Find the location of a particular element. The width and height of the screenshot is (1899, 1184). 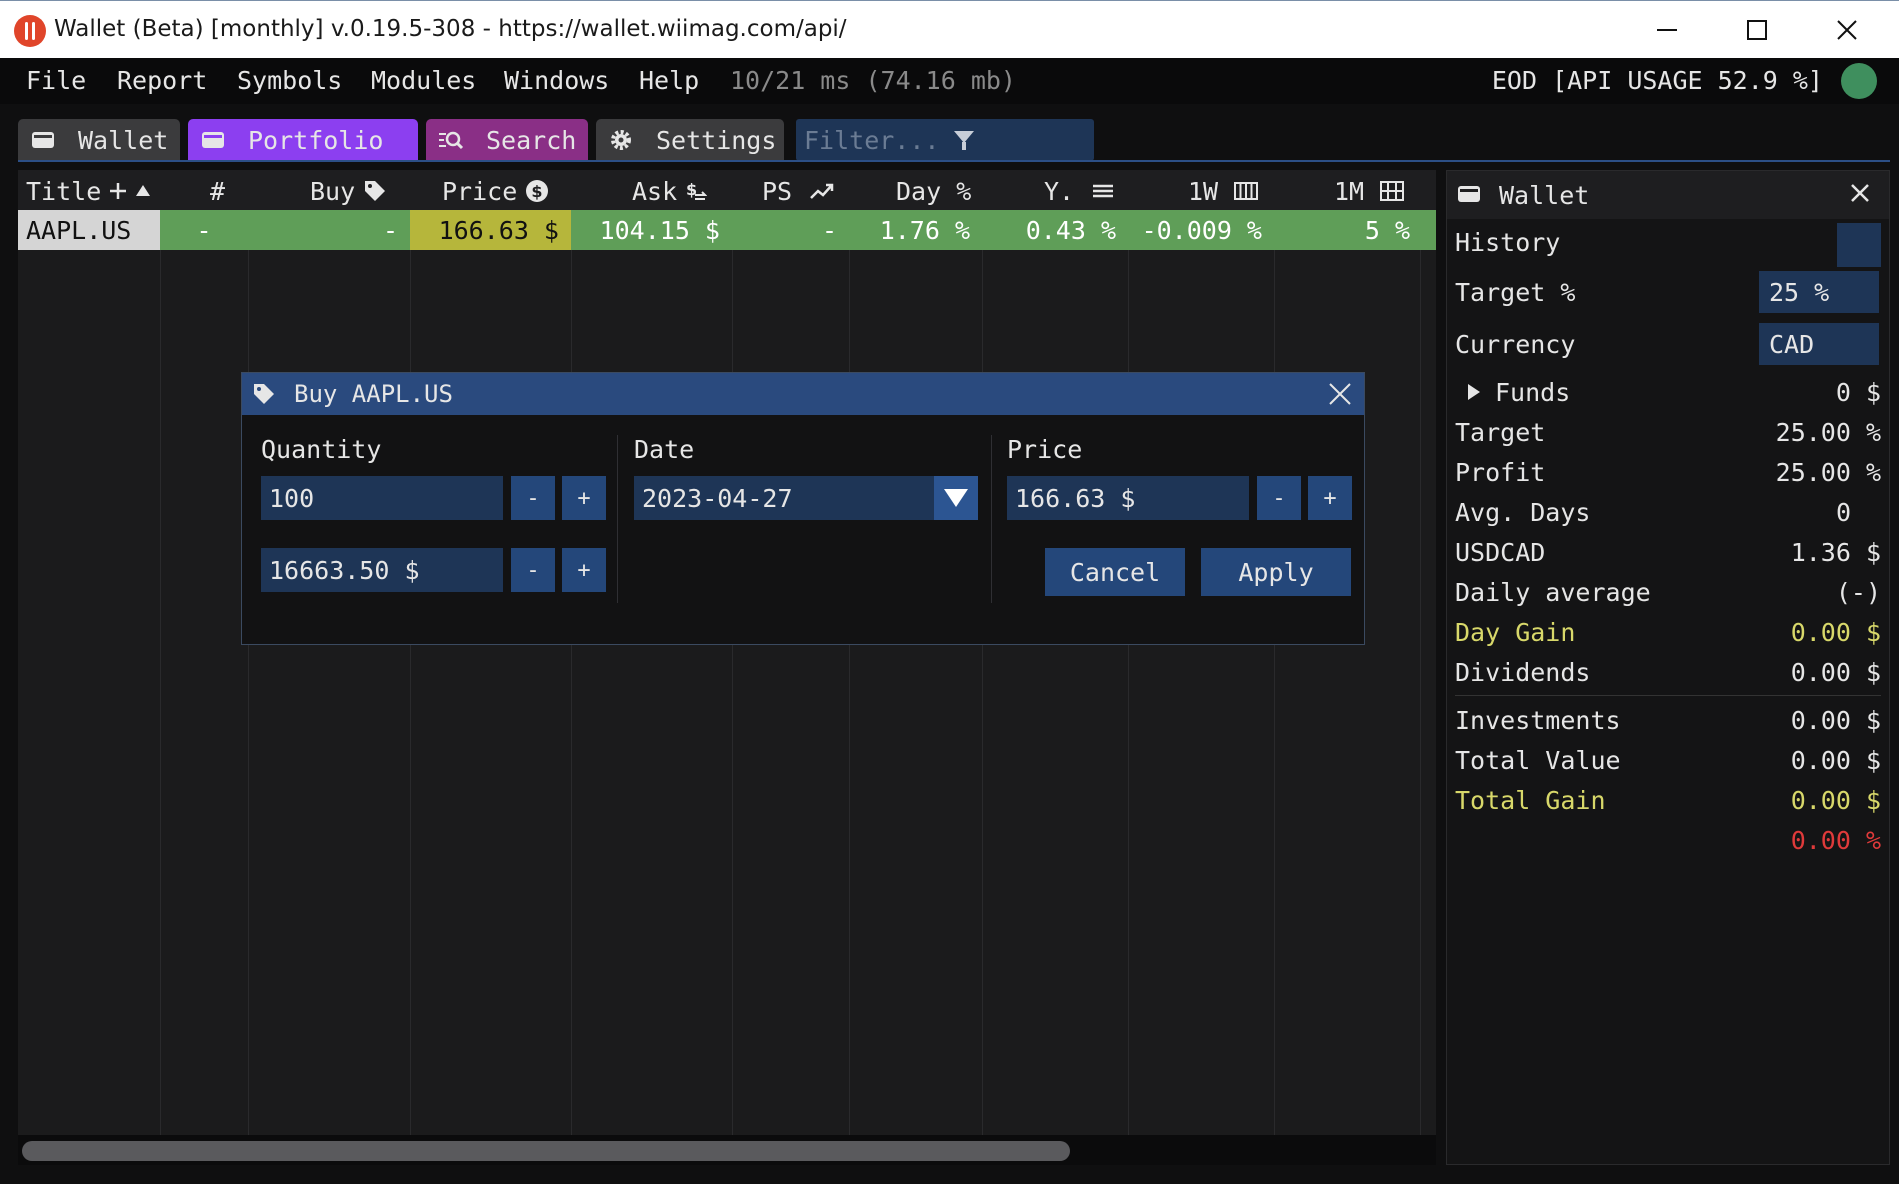

date-input: 2023-04-27 is located at coordinates (785, 498).